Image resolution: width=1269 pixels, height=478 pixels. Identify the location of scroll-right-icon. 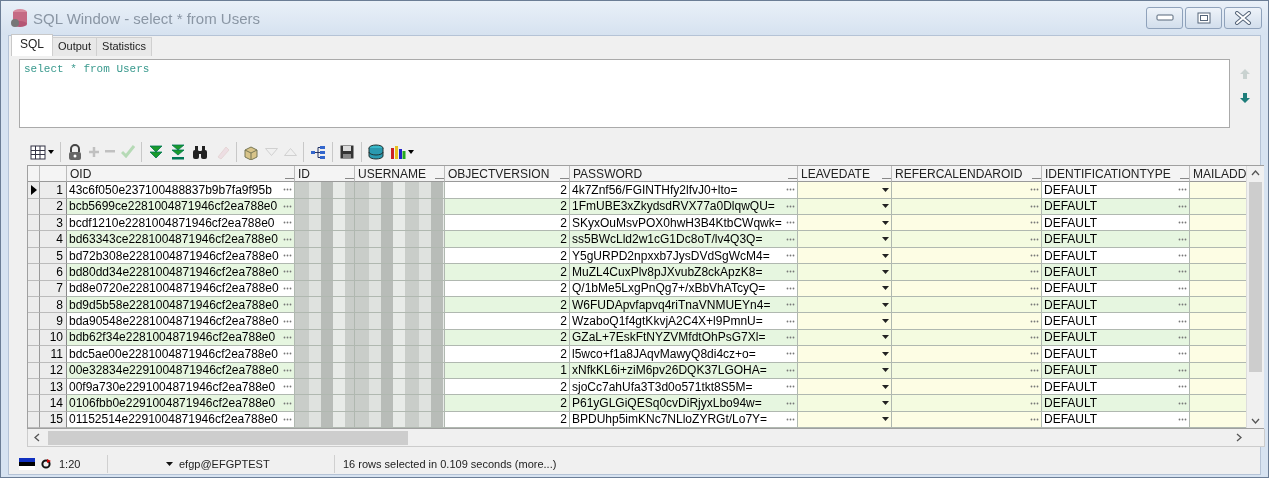
(1239, 438).